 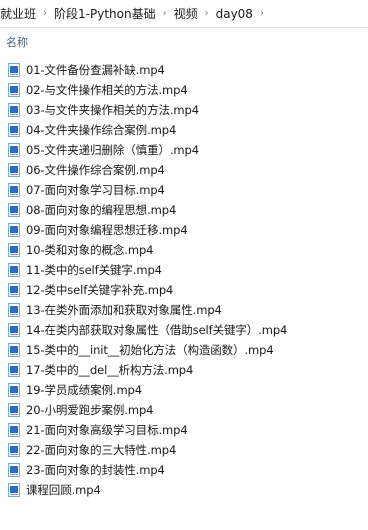 I want to click on file-list-item: 22-面向对象的三大特性.mp4, so click(x=184, y=450).